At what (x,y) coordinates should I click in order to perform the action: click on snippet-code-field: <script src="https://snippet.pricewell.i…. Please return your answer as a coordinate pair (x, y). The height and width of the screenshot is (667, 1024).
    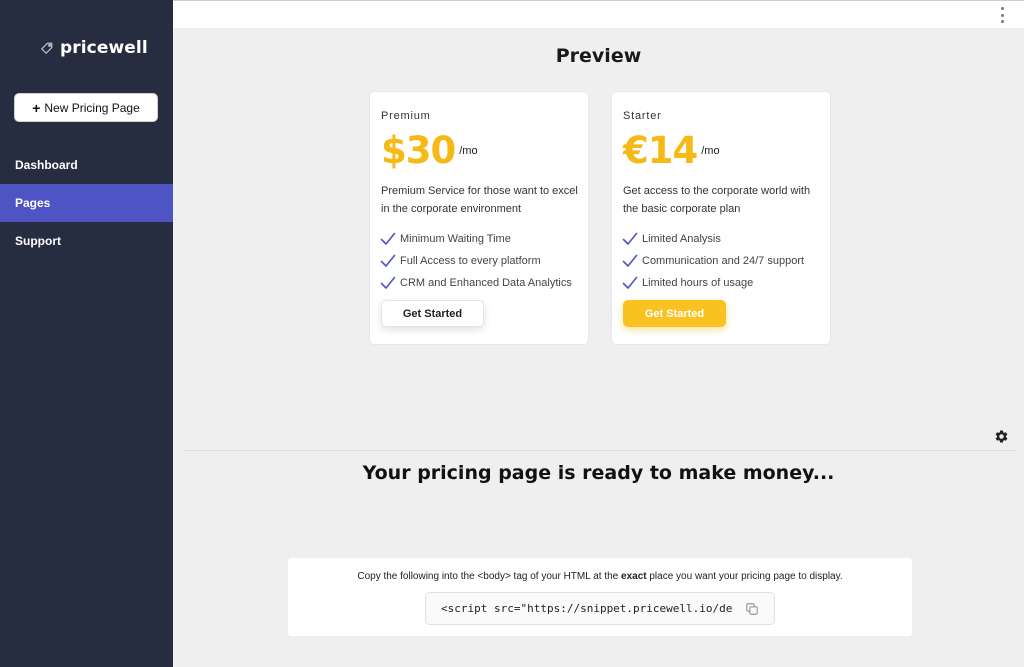
    Looking at the image, I should click on (600, 608).